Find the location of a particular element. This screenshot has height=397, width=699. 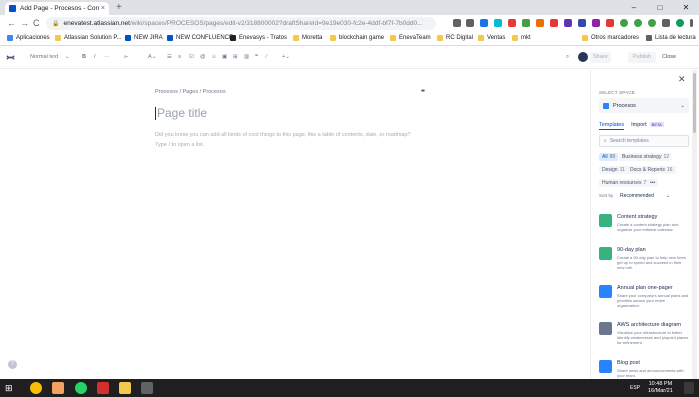

scrollbar-thumb is located at coordinates (694, 103).